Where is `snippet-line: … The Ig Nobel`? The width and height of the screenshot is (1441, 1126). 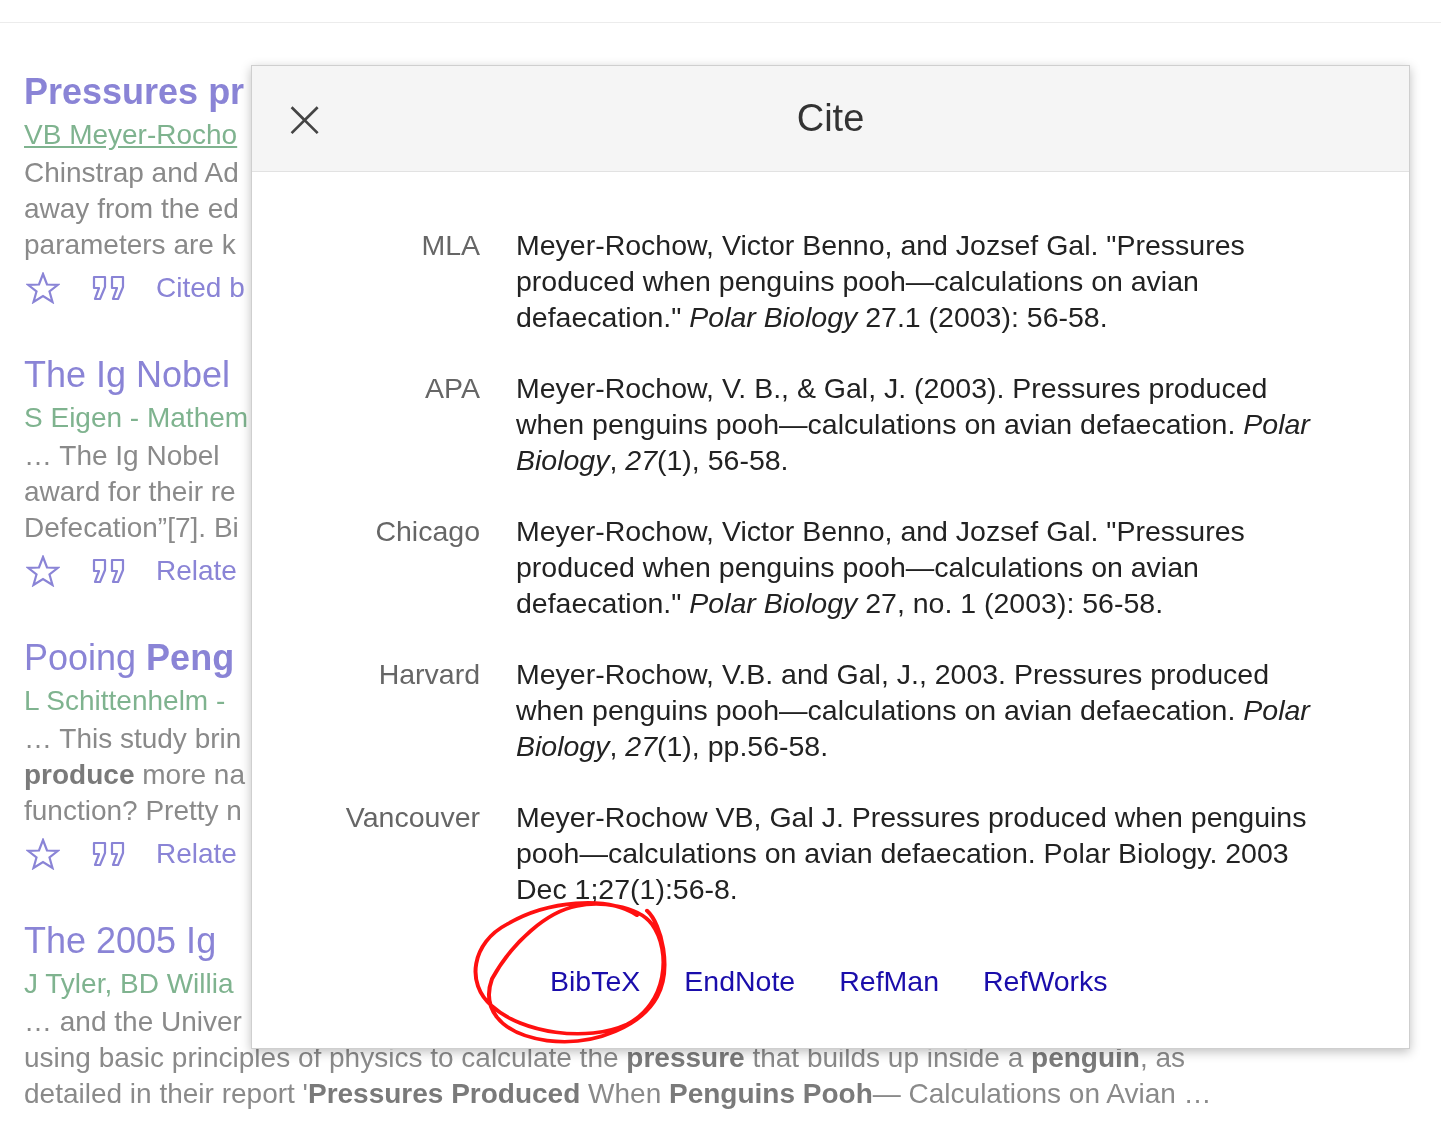 snippet-line: … The Ig Nobel is located at coordinates (122, 456).